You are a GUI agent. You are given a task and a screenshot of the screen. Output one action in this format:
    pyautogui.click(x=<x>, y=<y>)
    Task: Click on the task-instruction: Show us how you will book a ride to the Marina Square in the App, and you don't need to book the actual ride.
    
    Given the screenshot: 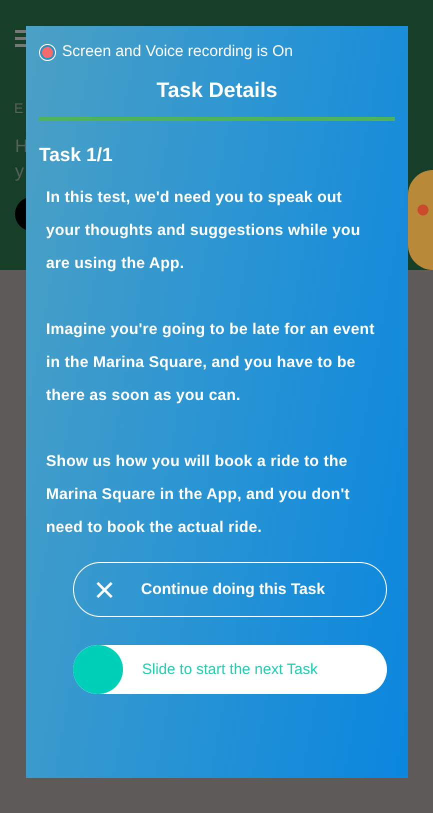 What is the action you would take?
    pyautogui.click(x=198, y=495)
    